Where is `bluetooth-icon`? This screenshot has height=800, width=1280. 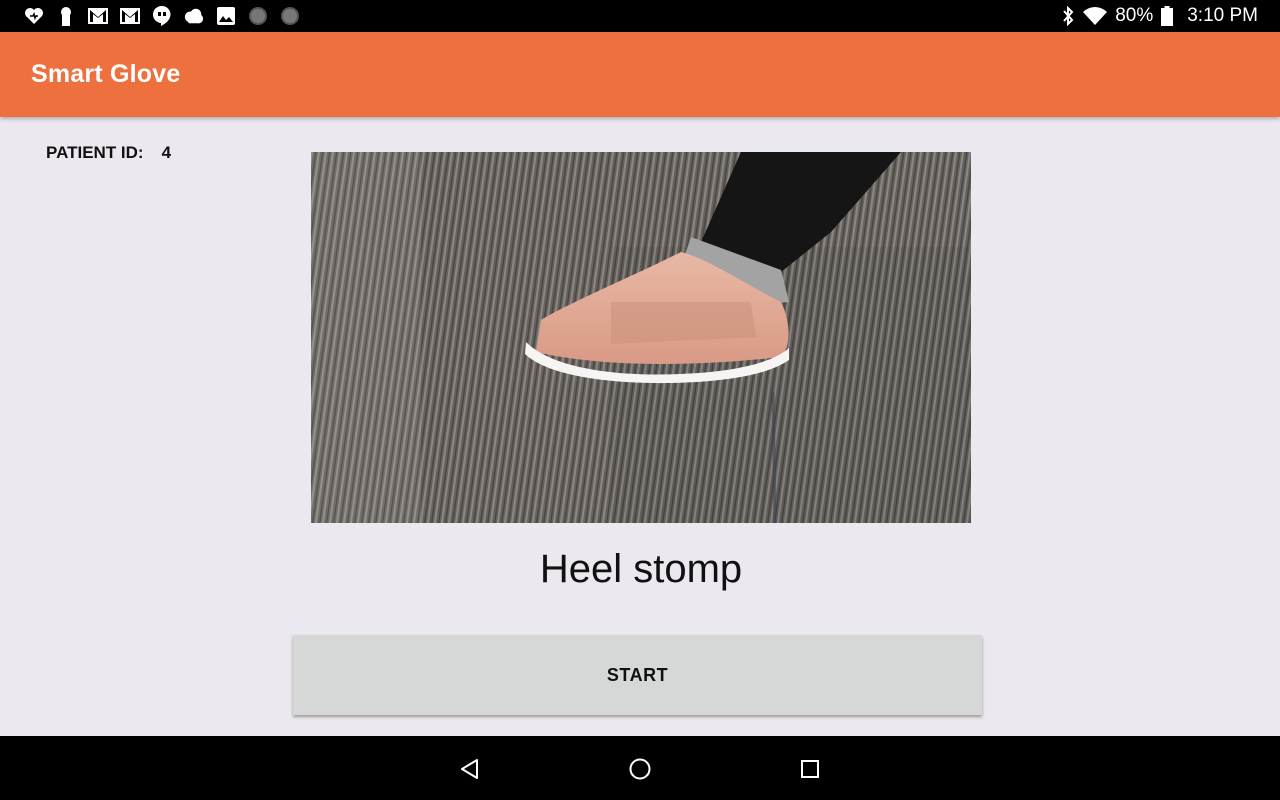
bluetooth-icon is located at coordinates (1068, 16).